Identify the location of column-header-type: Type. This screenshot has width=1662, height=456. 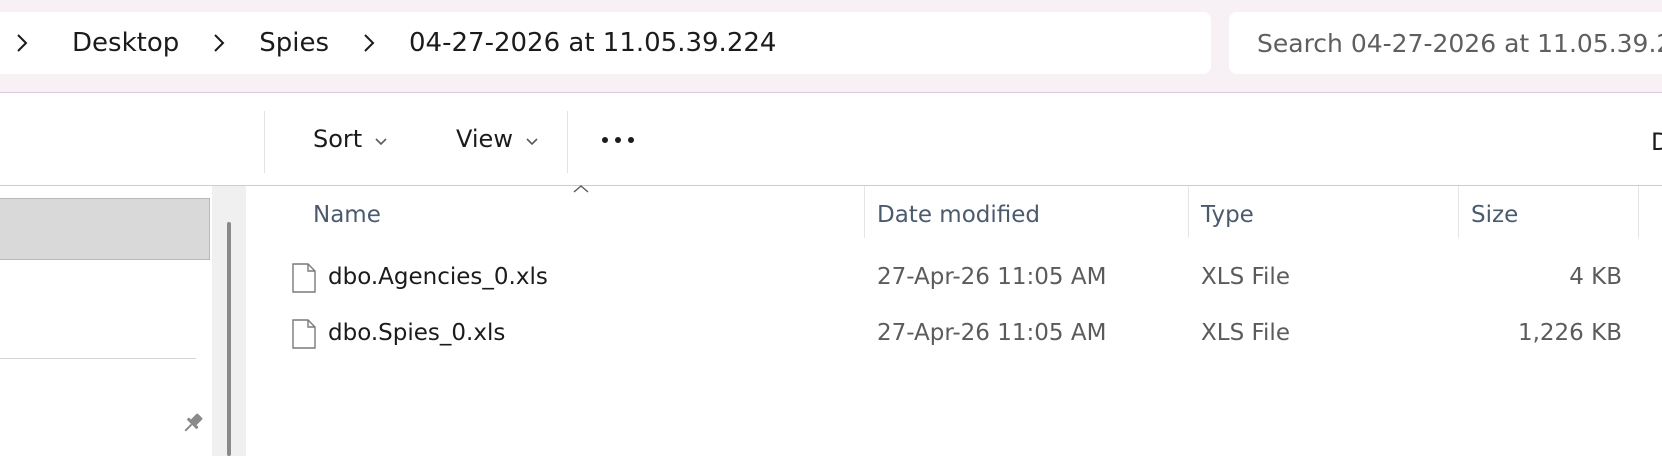
(1227, 215).